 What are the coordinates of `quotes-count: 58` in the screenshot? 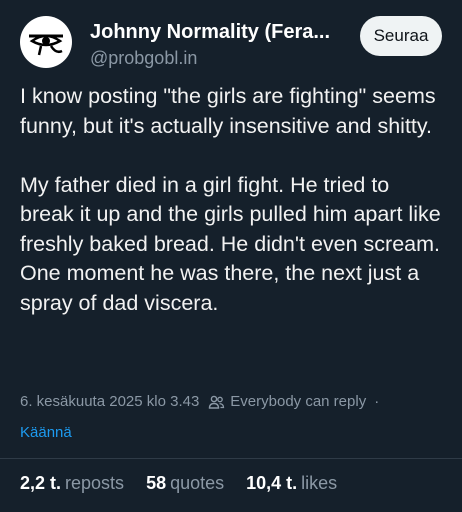 It's located at (156, 483).